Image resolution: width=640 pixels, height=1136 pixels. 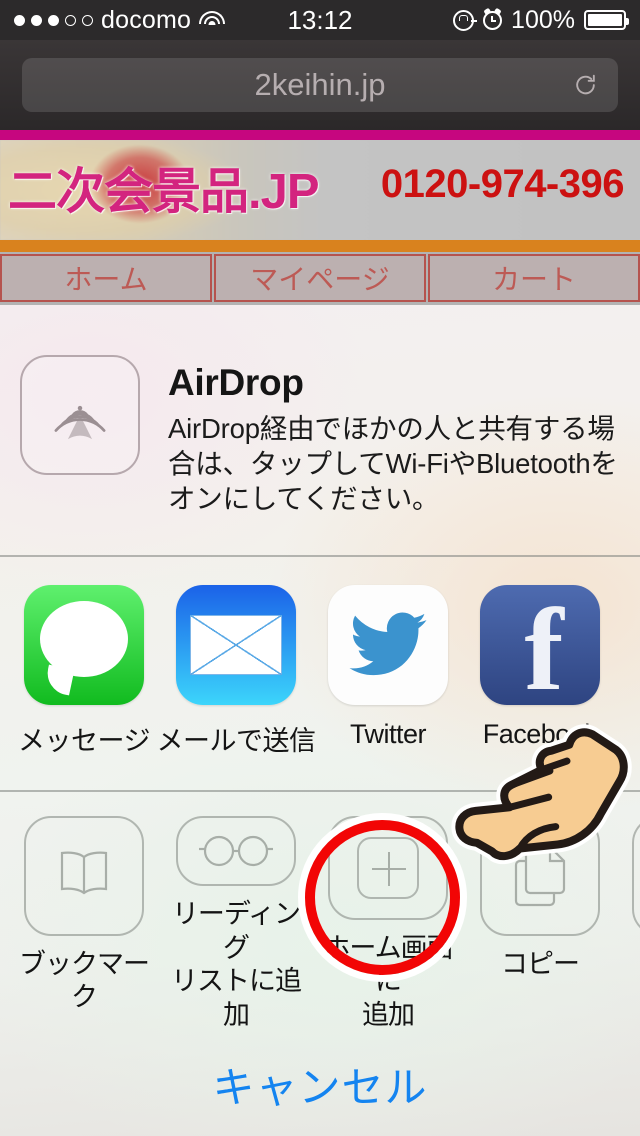 What do you see at coordinates (320, 20) in the screenshot?
I see `status-bar: docomo 13:12 100%` at bounding box center [320, 20].